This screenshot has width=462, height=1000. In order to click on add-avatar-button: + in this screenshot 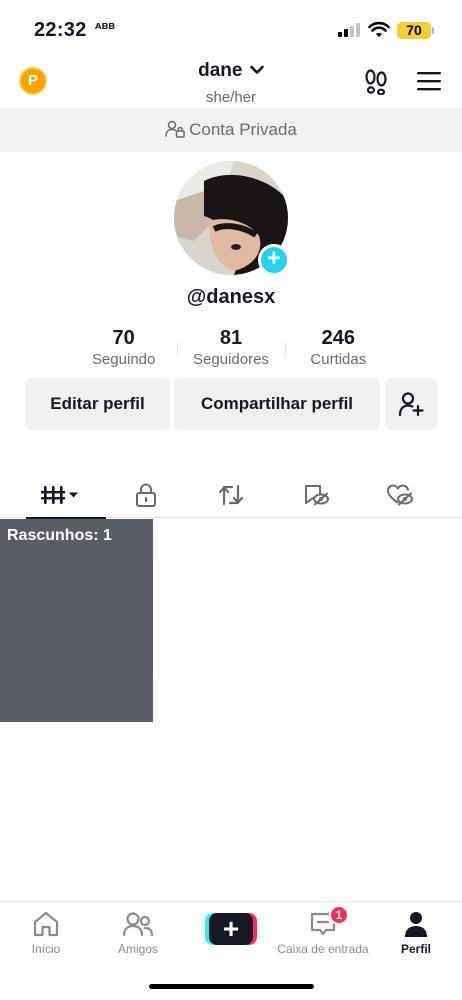, I will do `click(274, 260)`.